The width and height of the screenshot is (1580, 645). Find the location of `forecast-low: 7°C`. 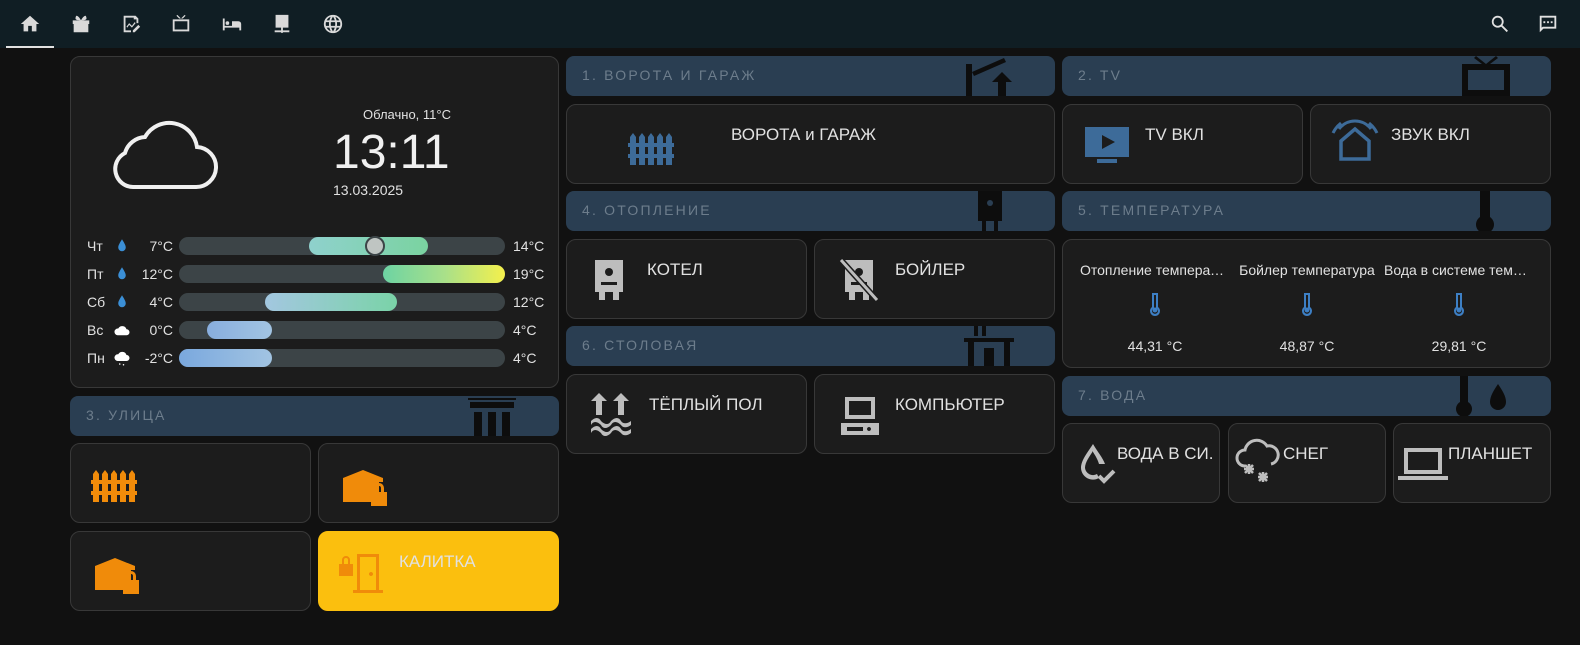

forecast-low: 7°C is located at coordinates (161, 246).